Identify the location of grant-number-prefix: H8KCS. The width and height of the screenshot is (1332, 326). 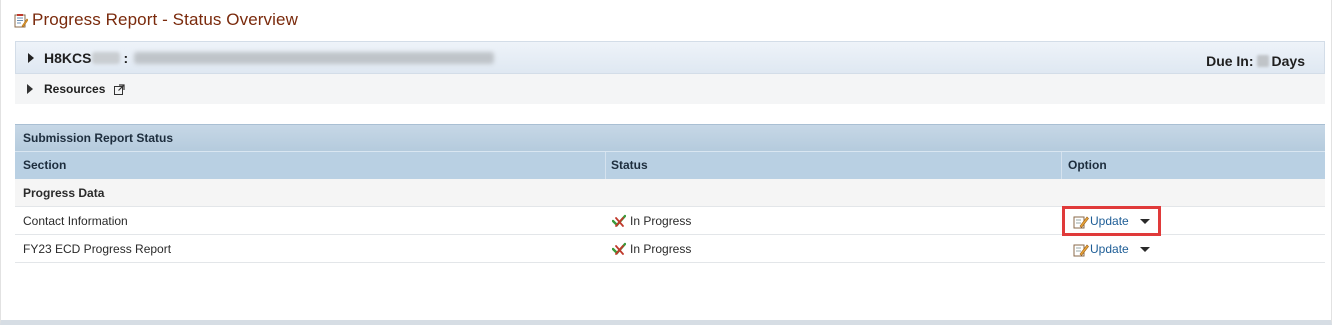
(68, 57).